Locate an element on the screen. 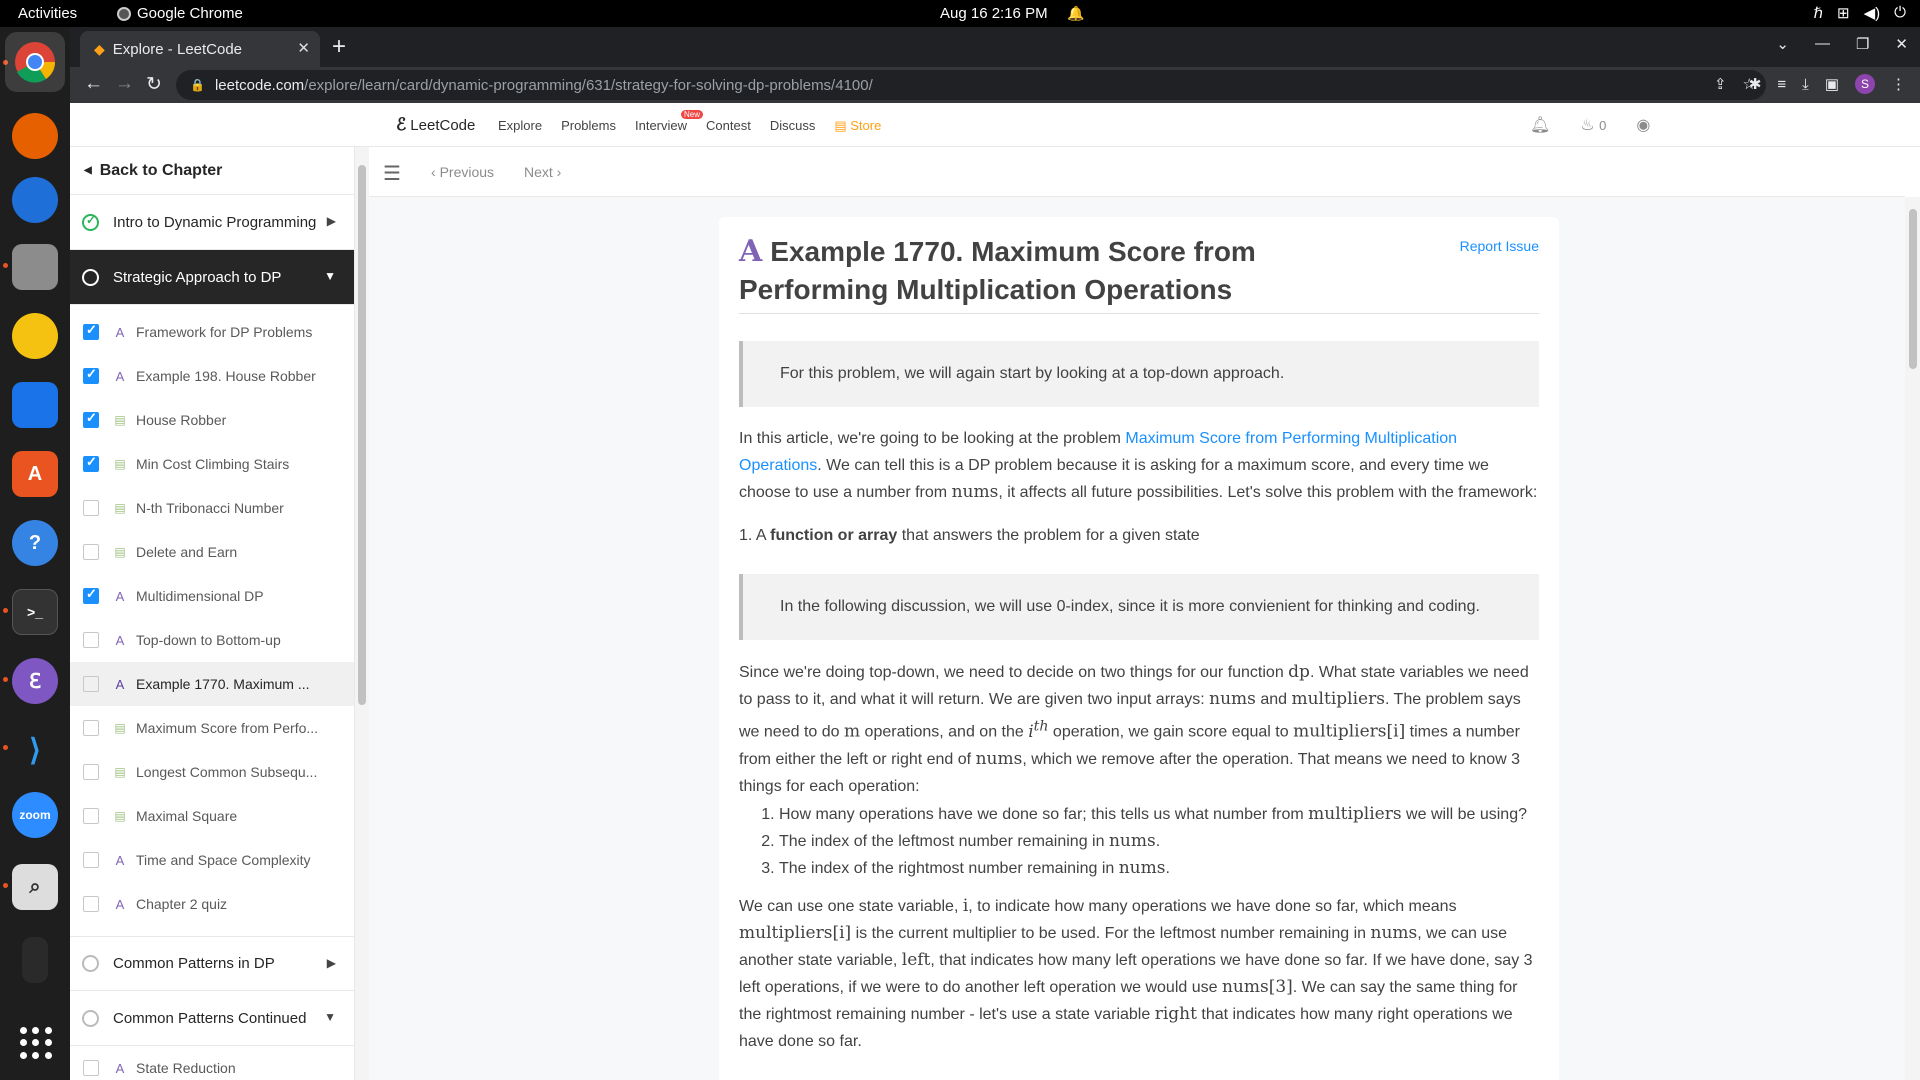 This screenshot has height=1080, width=1920. lesson-item: ▤ House Robber is located at coordinates (212, 420).